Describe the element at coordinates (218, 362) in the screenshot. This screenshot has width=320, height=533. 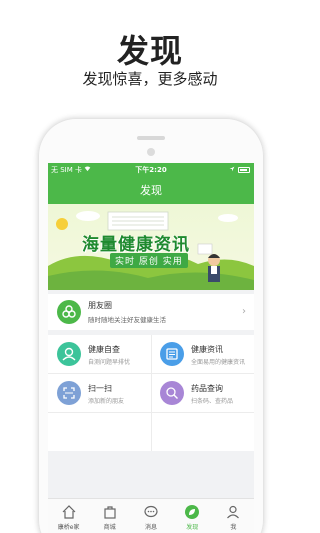
I see `feature-subtitle: 全面易用的健康资讯` at that location.